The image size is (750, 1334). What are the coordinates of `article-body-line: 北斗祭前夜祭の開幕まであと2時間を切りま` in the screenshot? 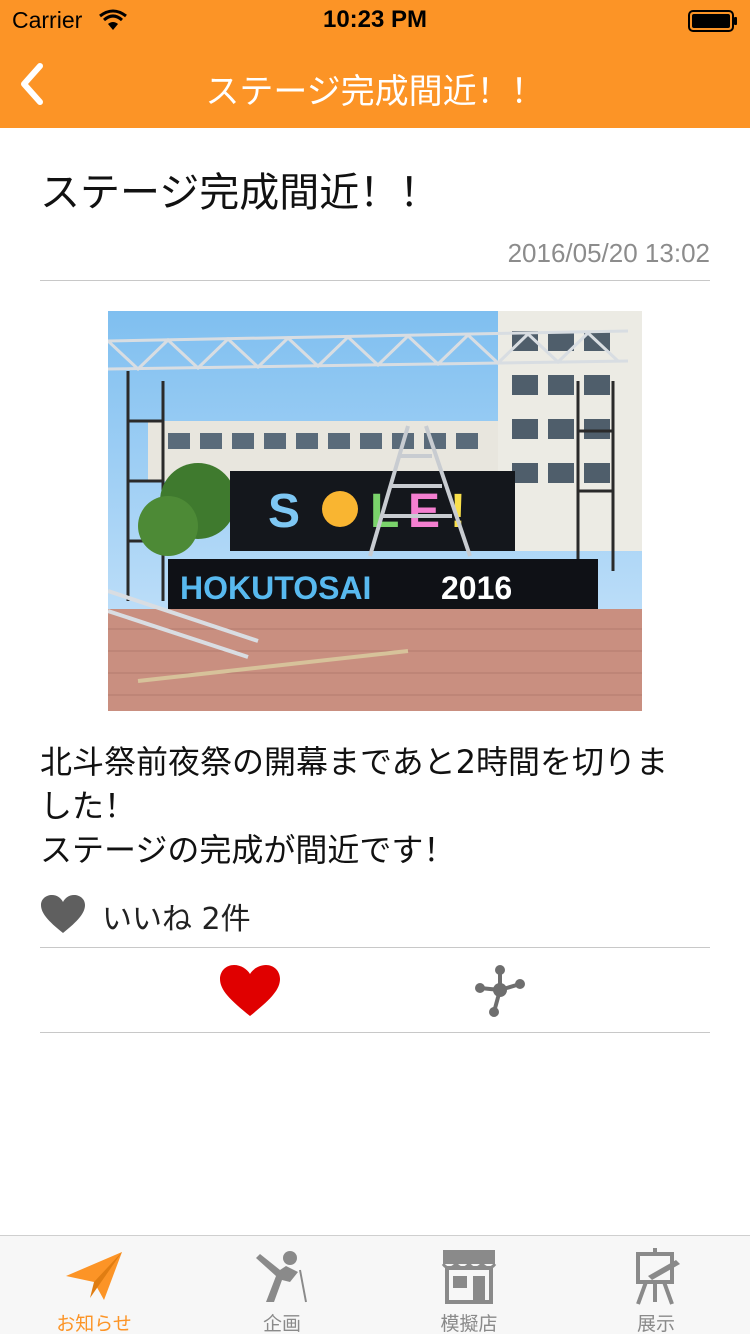 It's located at (354, 762).